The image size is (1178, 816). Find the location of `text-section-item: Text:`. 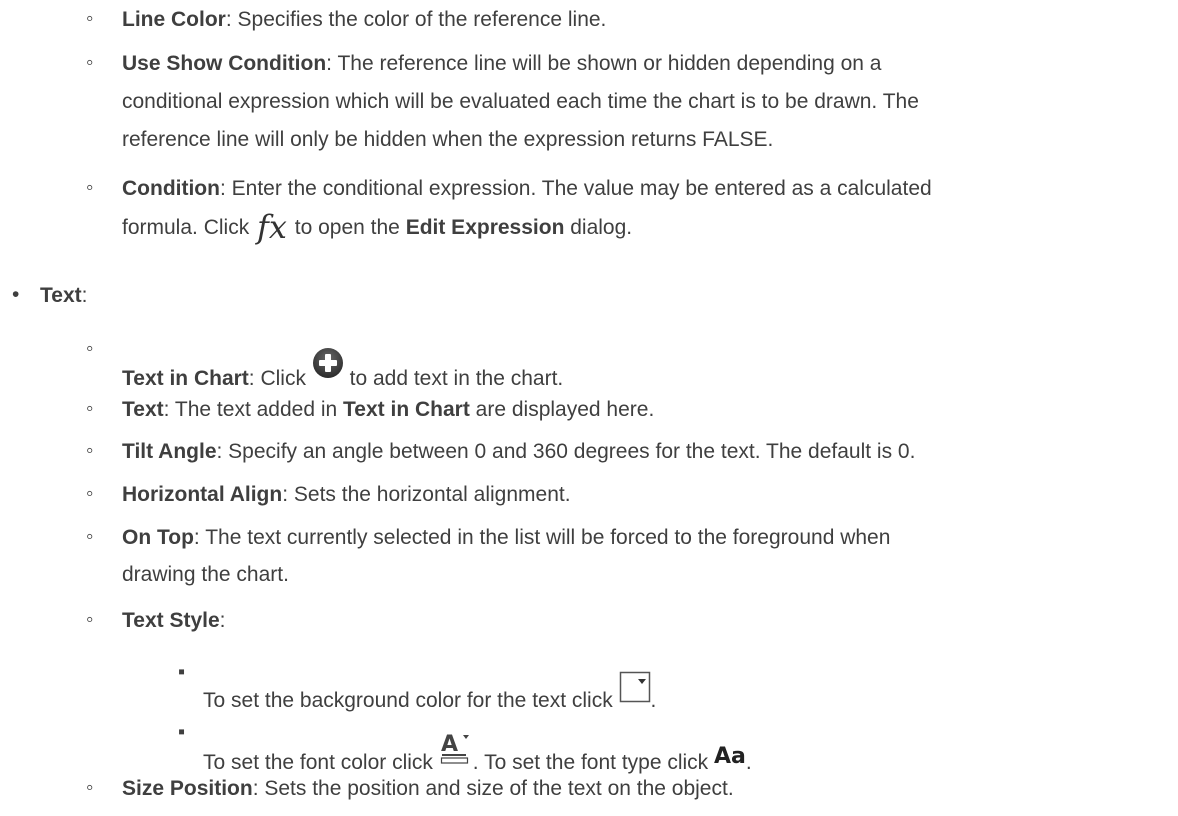

text-section-item: Text: is located at coordinates (63, 296).